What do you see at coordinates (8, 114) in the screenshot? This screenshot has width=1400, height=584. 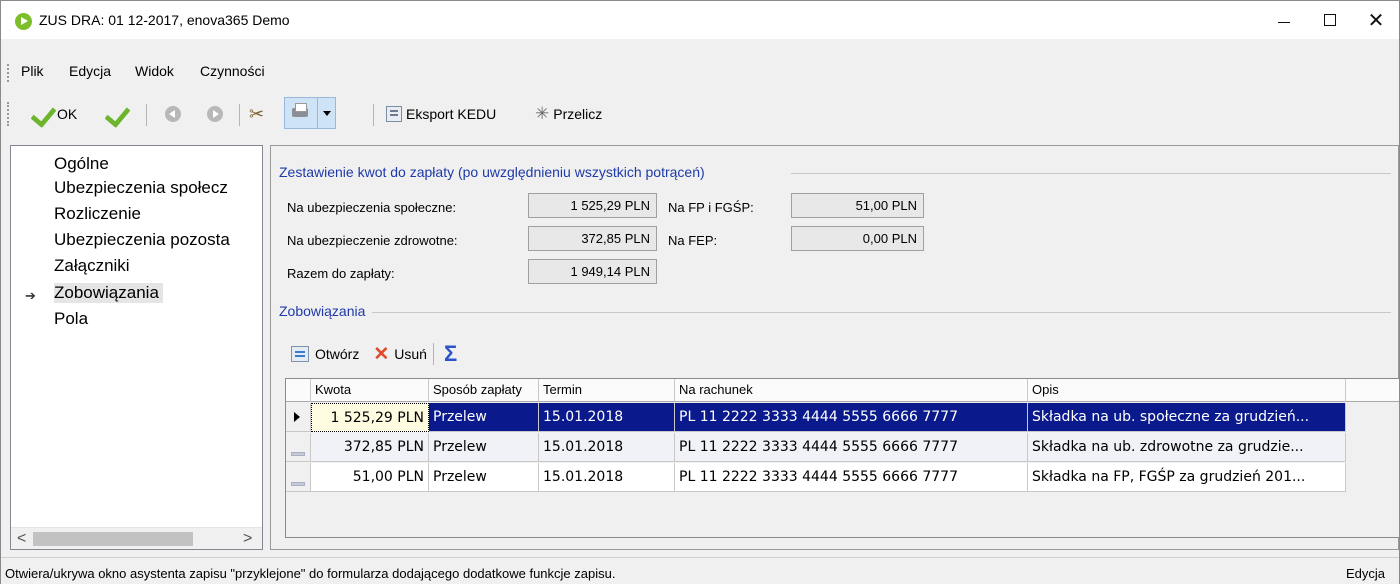 I see `toolbar-grip` at bounding box center [8, 114].